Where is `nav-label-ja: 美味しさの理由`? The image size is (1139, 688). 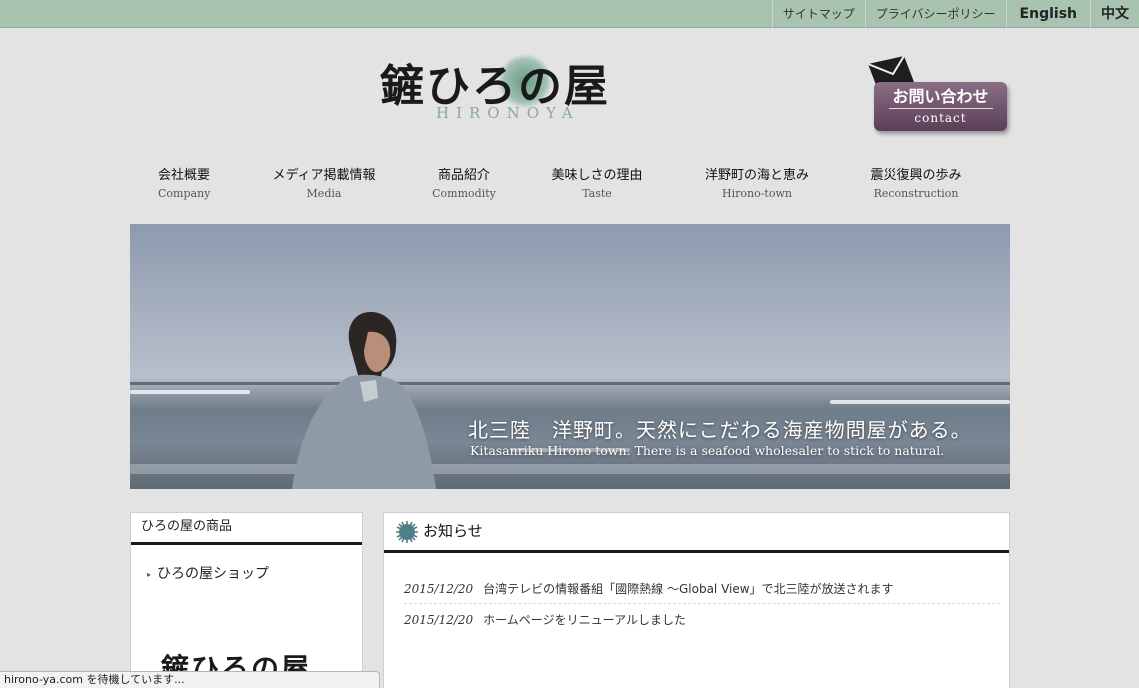 nav-label-ja: 美味しさの理由 is located at coordinates (597, 175).